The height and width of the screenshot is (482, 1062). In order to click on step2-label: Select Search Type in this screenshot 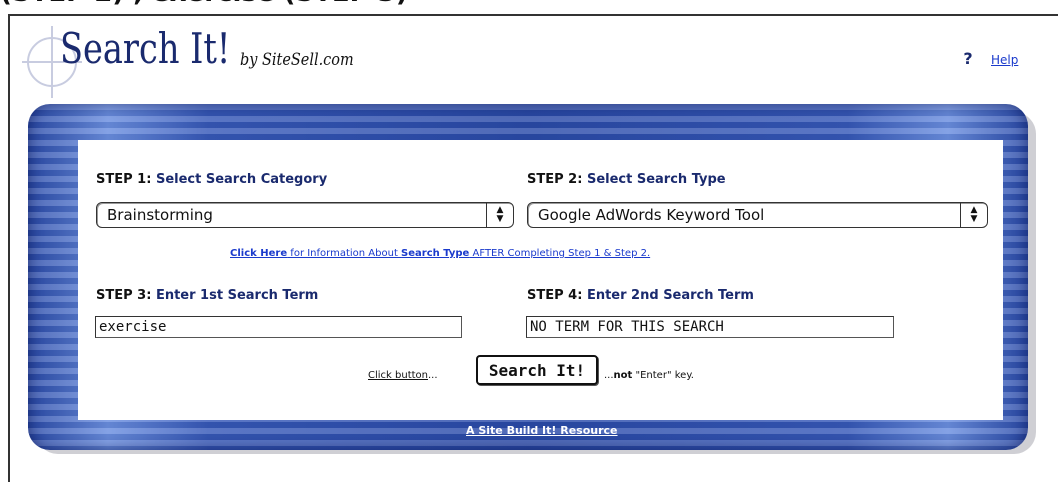, I will do `click(656, 179)`.